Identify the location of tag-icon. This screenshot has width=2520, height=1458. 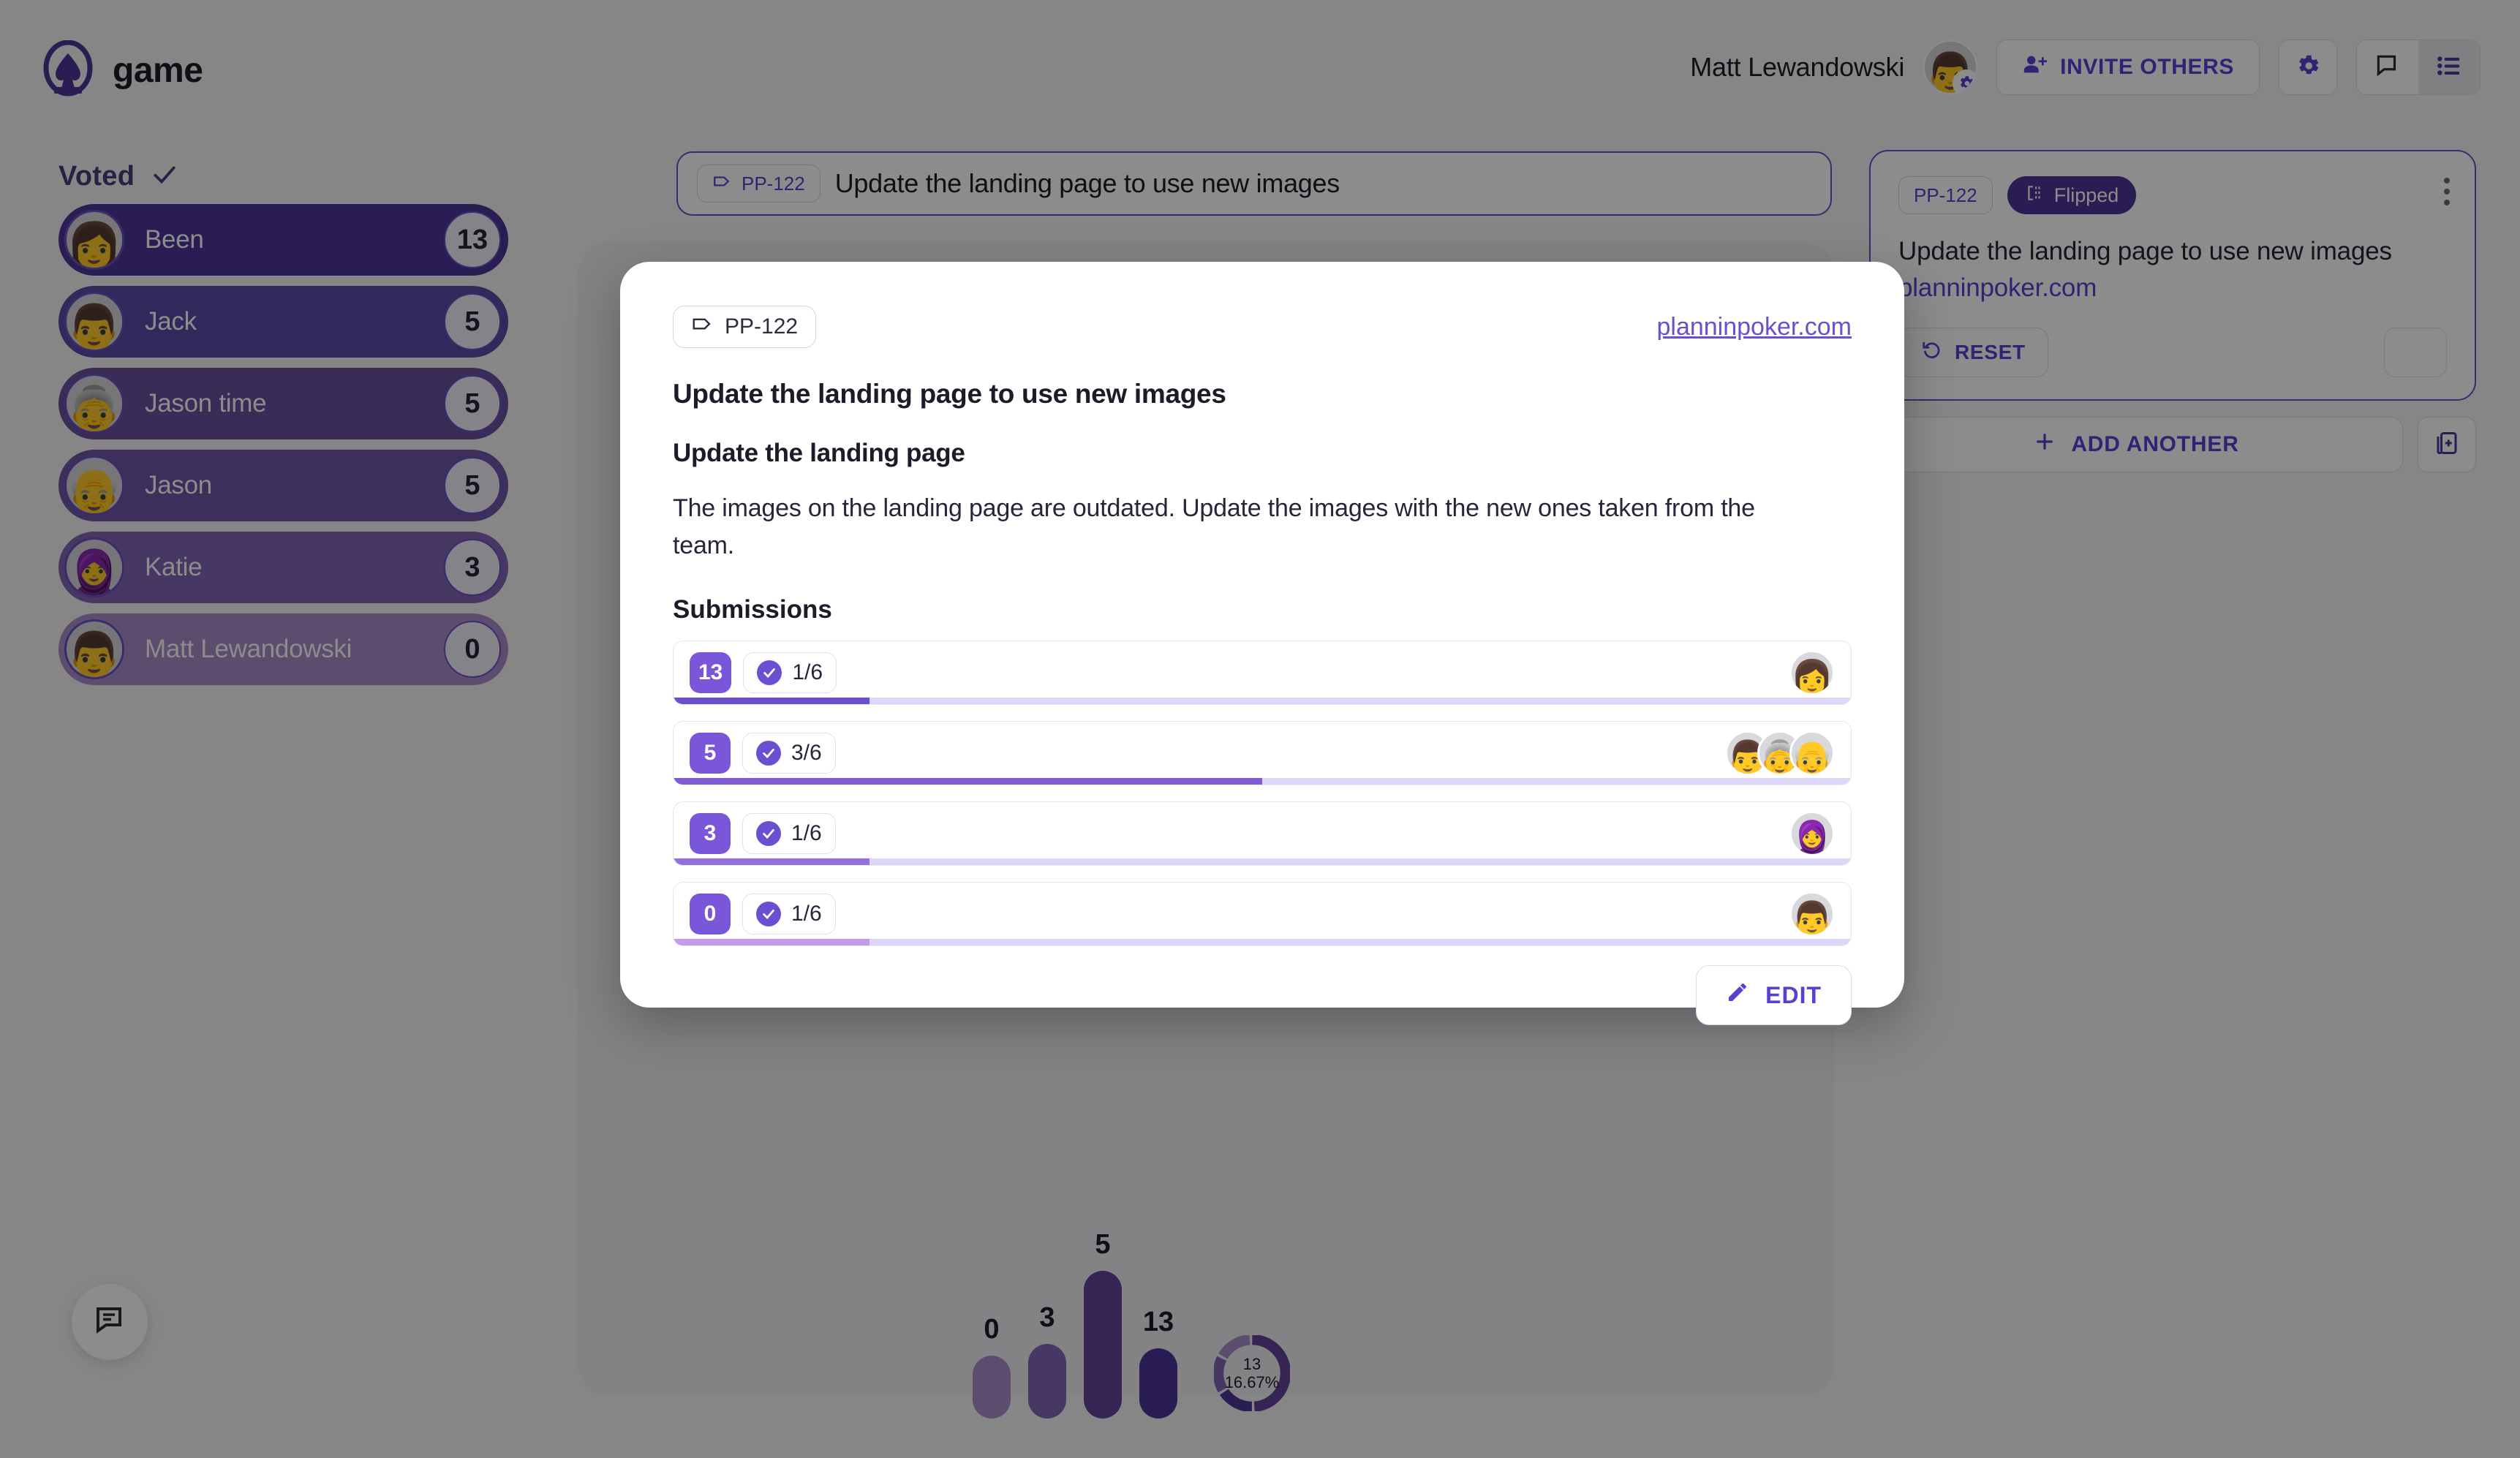
(702, 327).